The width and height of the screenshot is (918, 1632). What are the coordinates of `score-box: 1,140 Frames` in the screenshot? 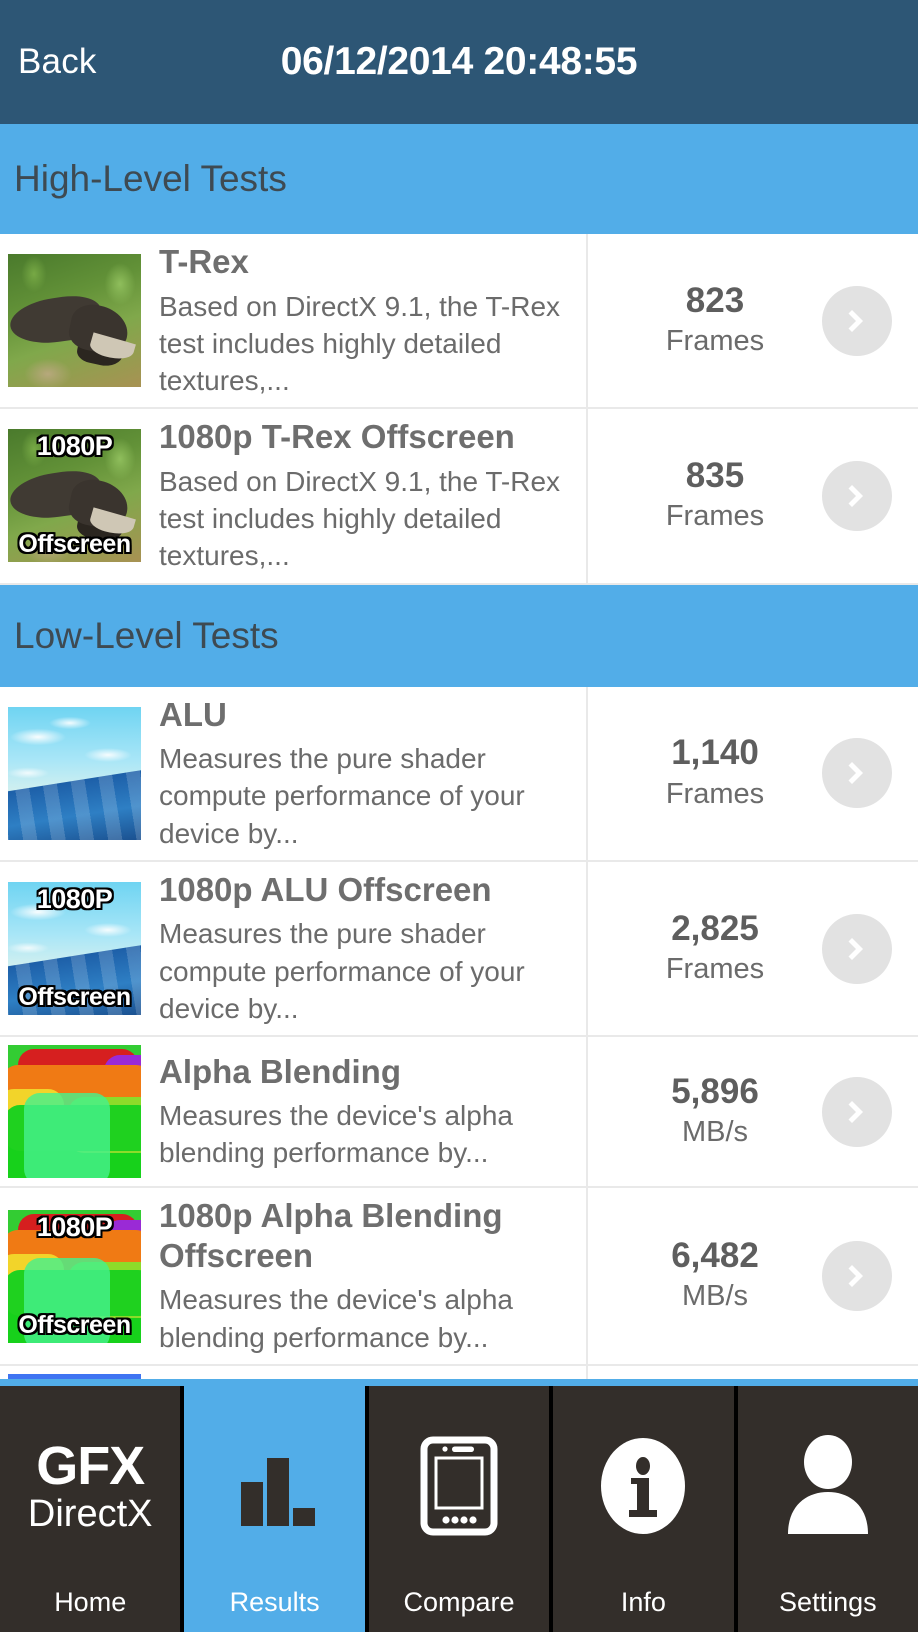 It's located at (705, 773).